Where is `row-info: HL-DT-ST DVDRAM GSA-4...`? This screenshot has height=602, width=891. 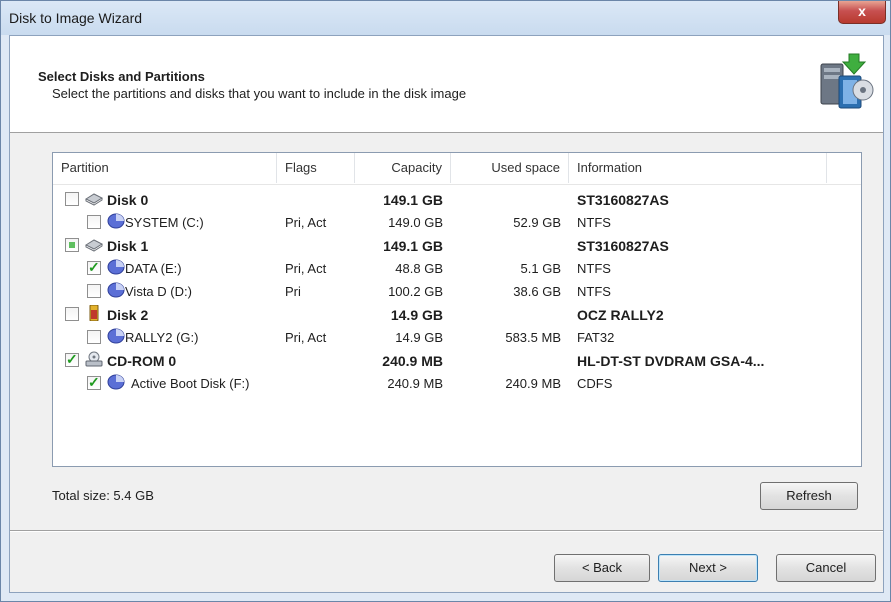 row-info: HL-DT-ST DVDRAM GSA-4... is located at coordinates (671, 361).